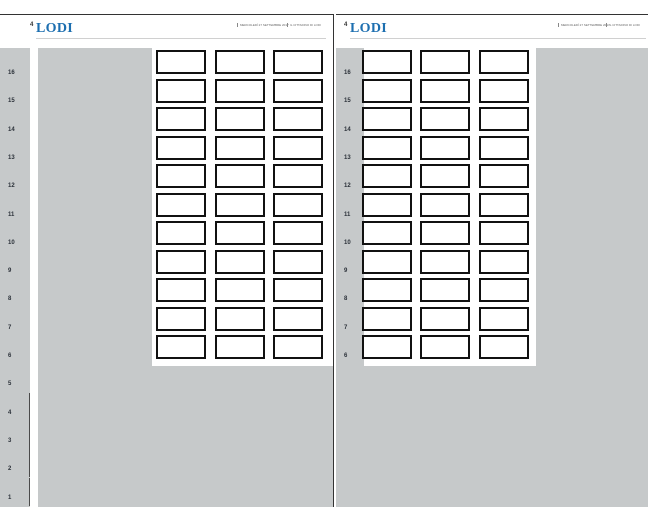  Describe the element at coordinates (242, 436) in the screenshot. I see `gray-area-bottom` at that location.